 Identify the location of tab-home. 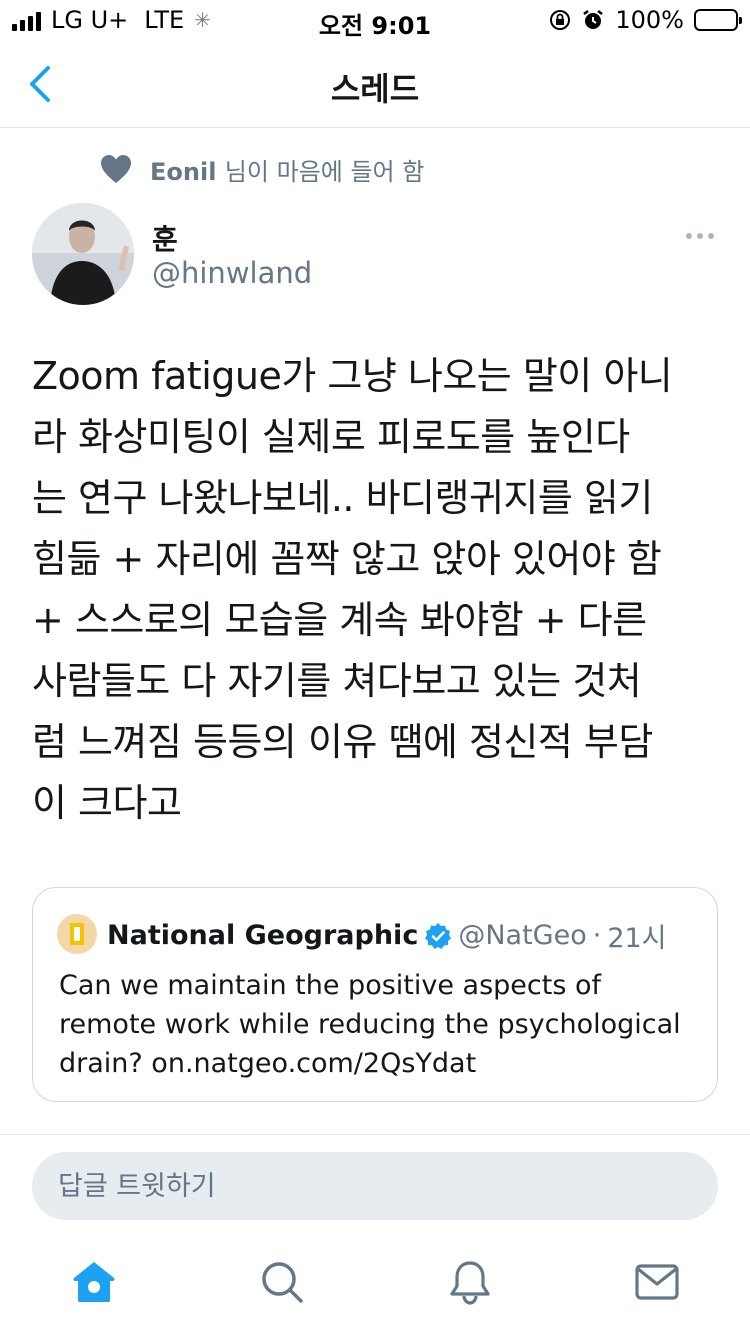
(94, 1282).